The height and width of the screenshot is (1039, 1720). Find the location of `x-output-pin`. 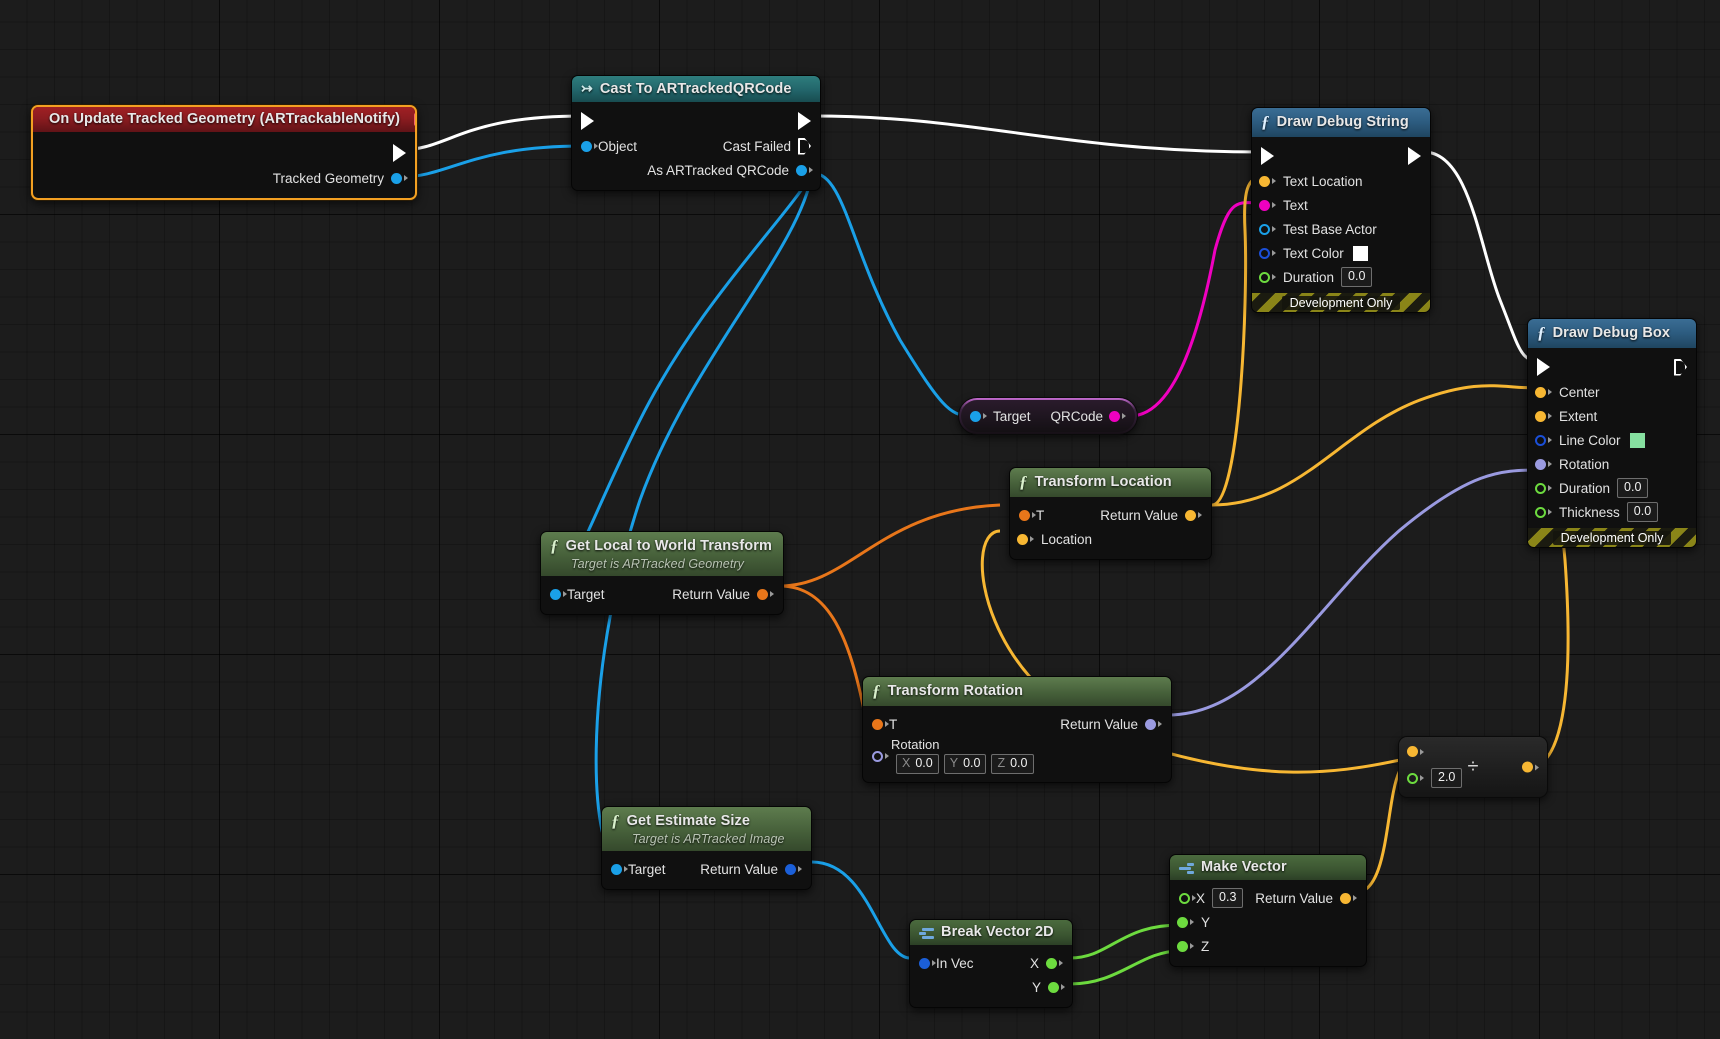

x-output-pin is located at coordinates (1054, 963).